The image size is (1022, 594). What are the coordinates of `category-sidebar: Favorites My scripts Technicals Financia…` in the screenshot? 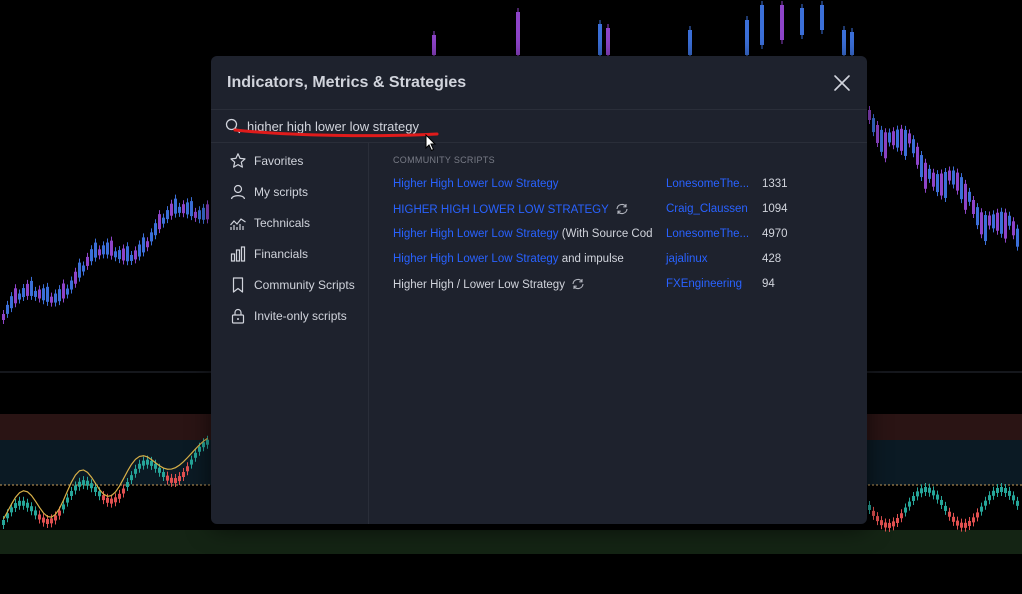 It's located at (290, 333).